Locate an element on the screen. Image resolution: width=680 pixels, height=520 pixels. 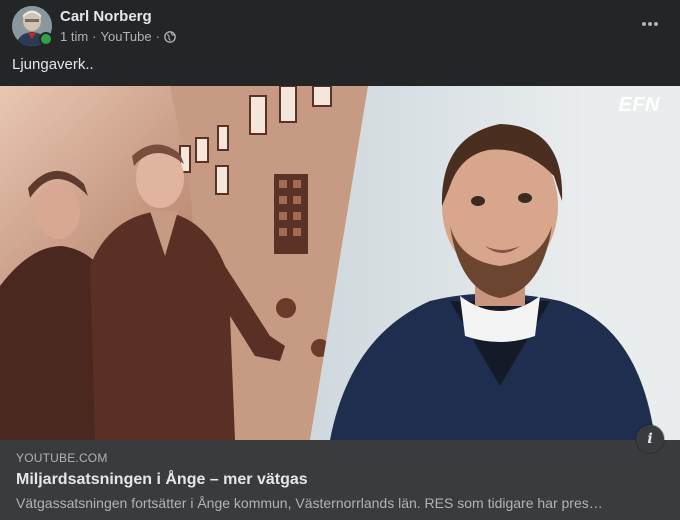
efn-watermark: EFN is located at coordinates (639, 105).